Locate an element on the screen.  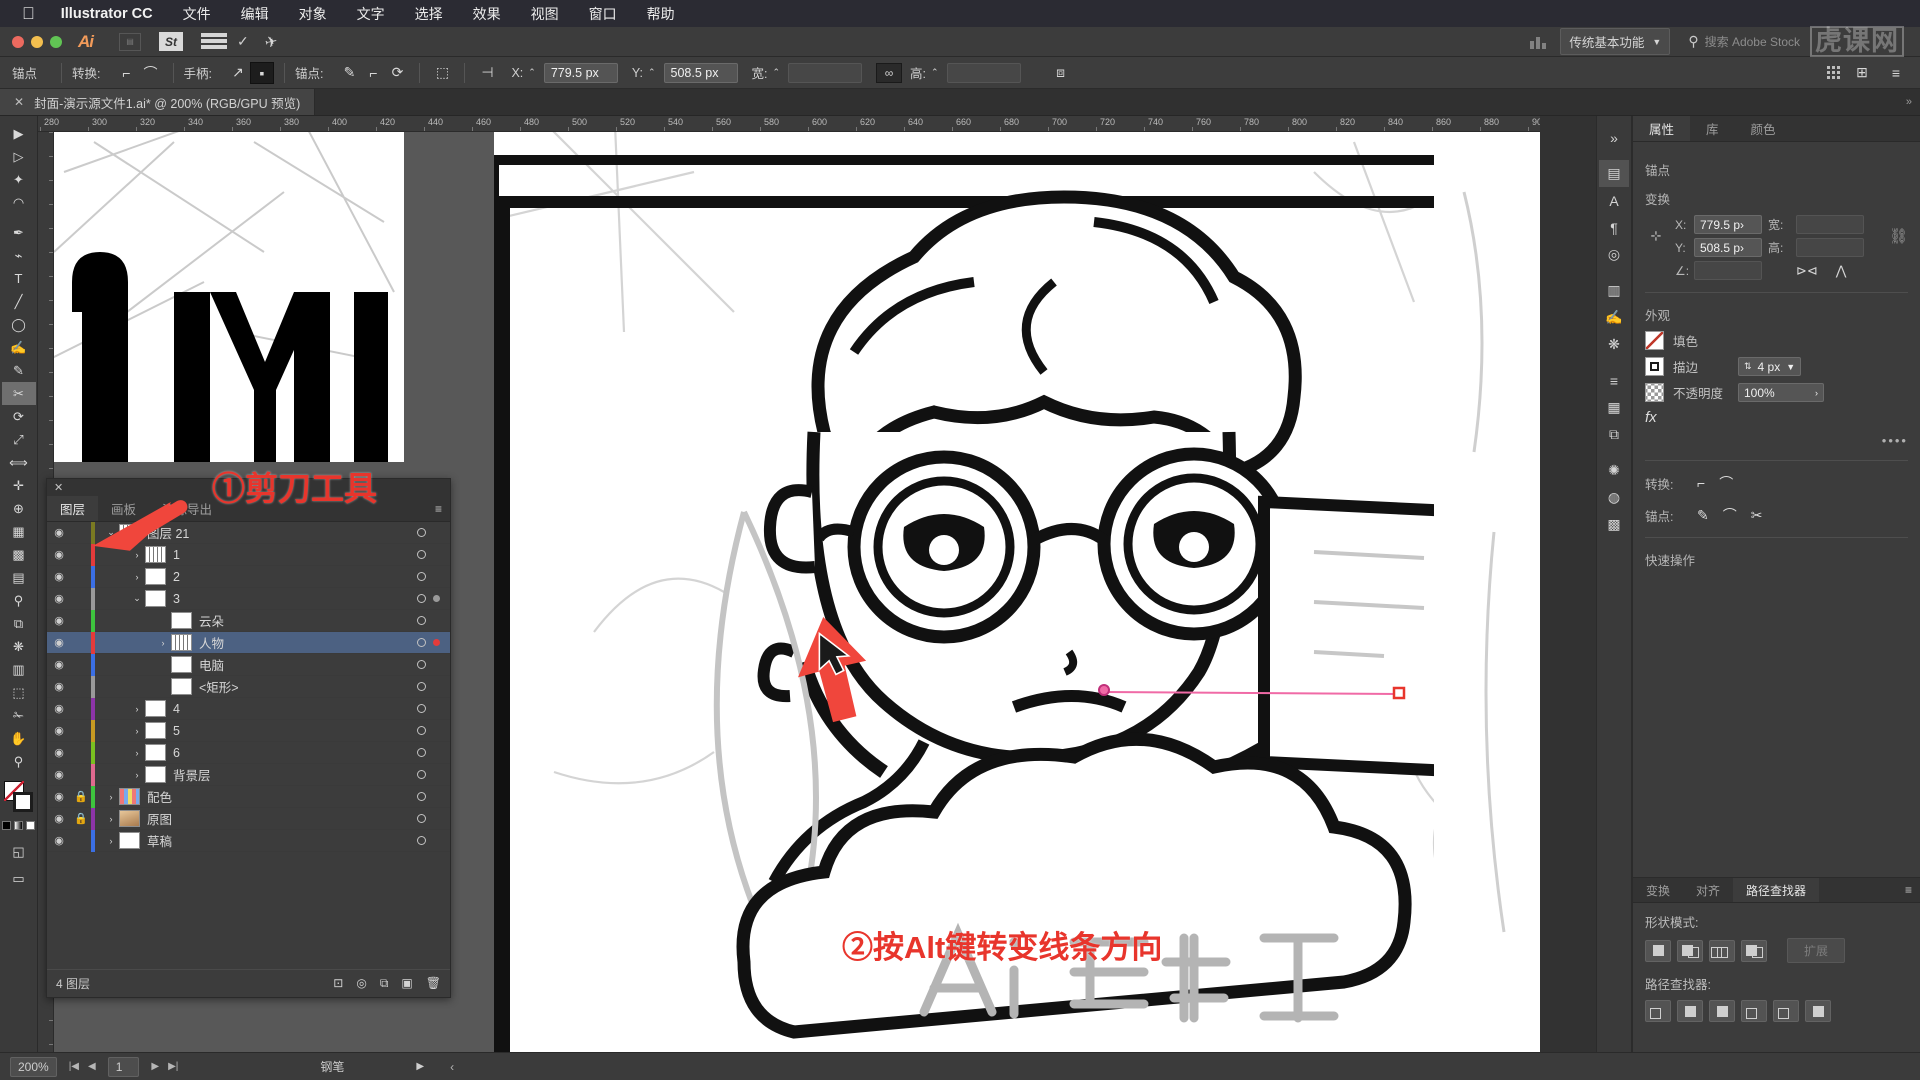
ellipse-tool: ◯ is located at coordinates (19, 324).